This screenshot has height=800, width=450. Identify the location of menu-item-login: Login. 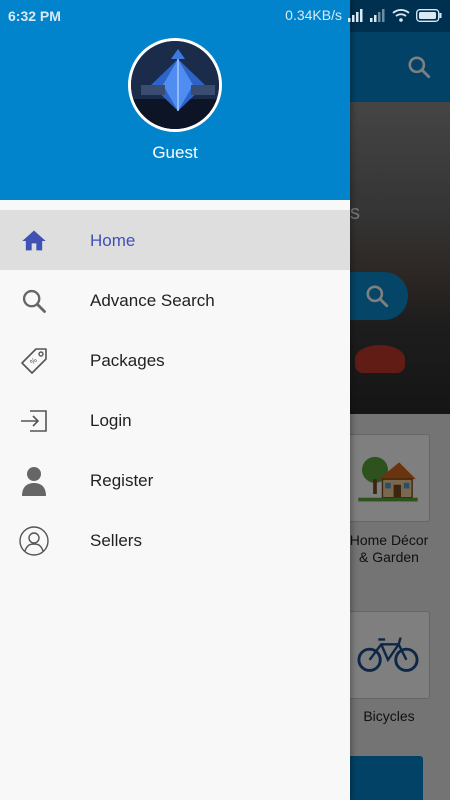
(175, 420).